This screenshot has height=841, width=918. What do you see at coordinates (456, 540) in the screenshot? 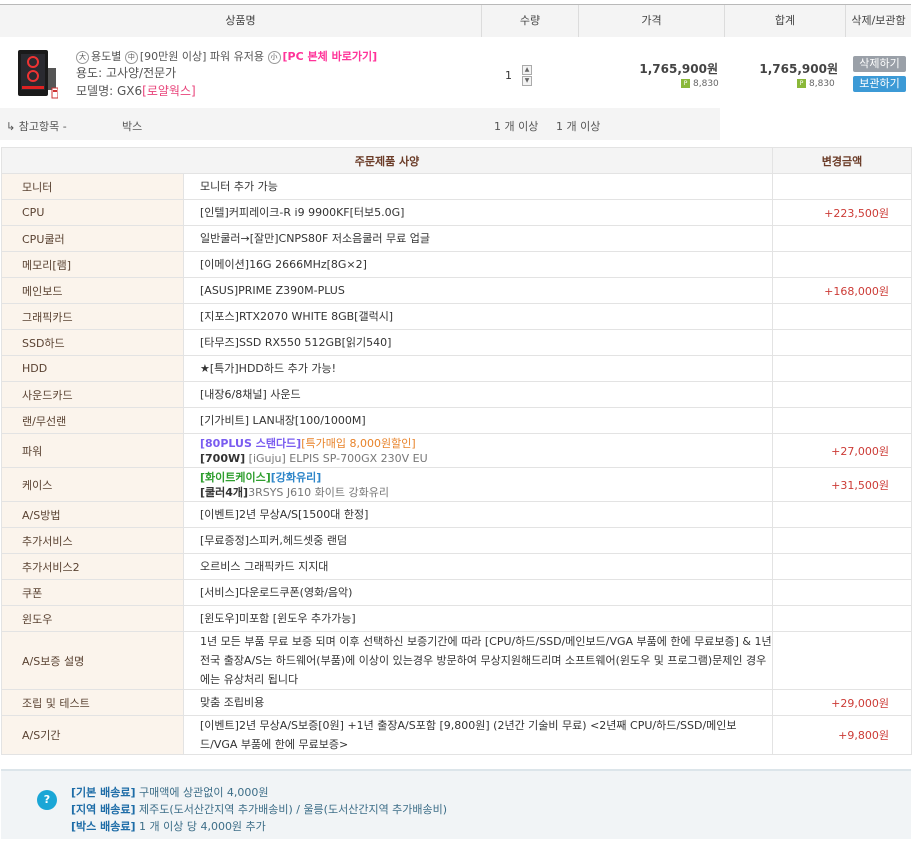
I see `spec-row: 추가서비스 [무료증정]스피커,헤드셋중 랜덤` at bounding box center [456, 540].